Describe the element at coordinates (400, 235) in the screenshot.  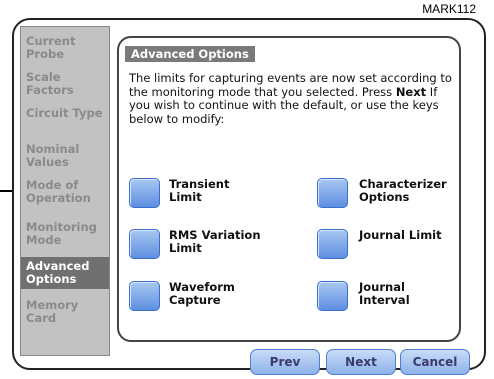
I see `journal-limit-label: Journal Limit` at that location.